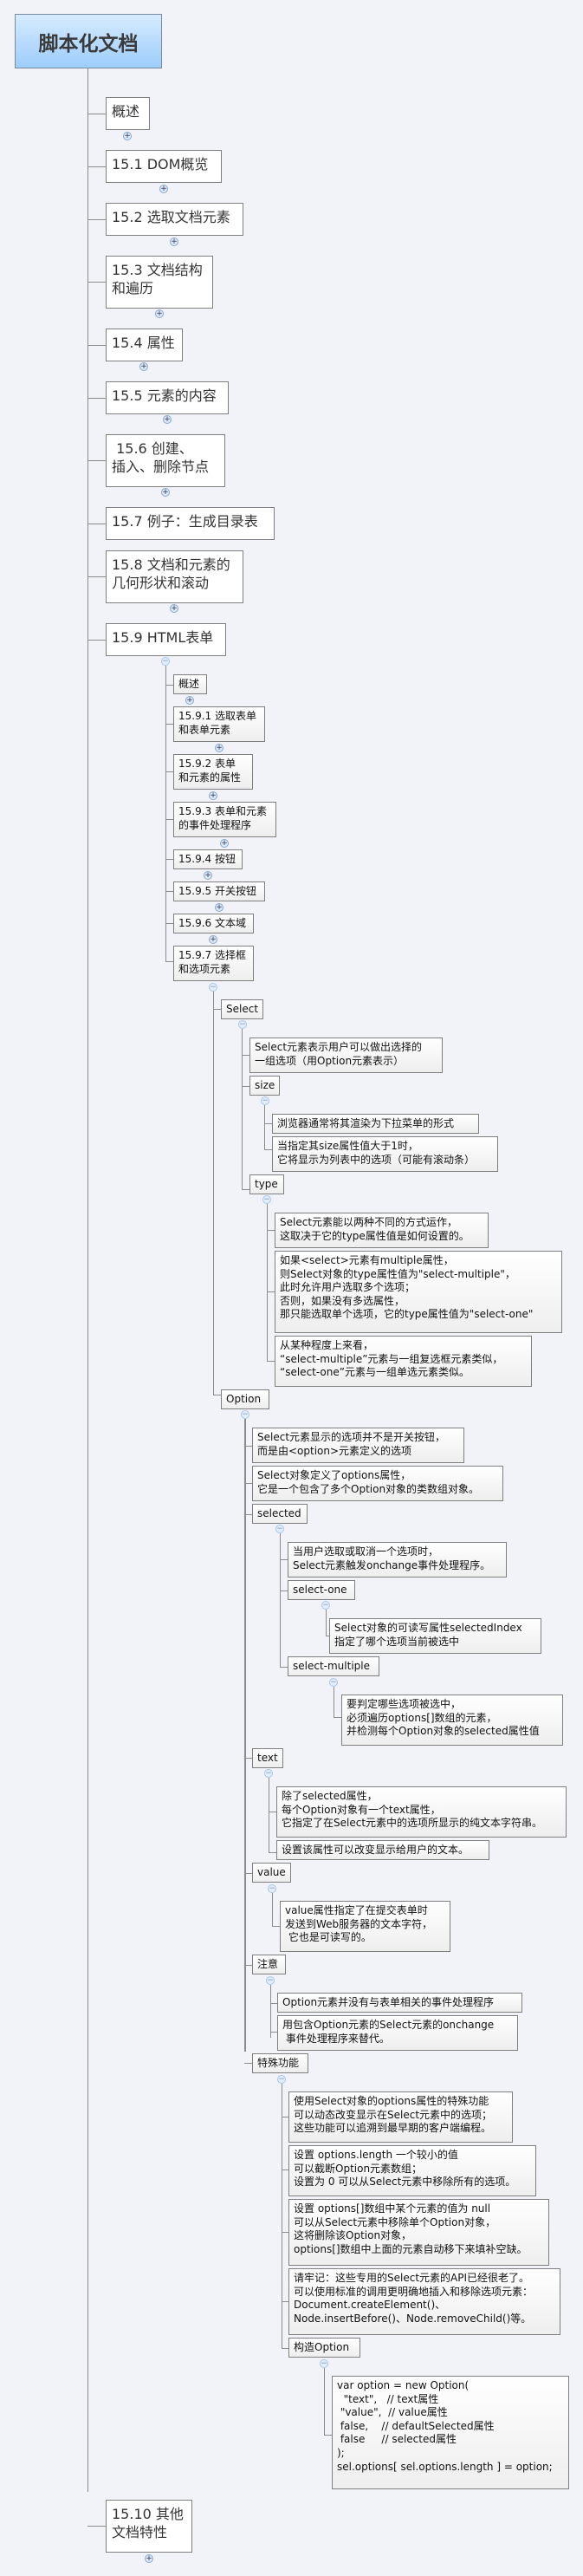  What do you see at coordinates (385, 1154) in the screenshot?
I see `size-note: 当指定其size属性值大于1时， 它将显示为列表中的选项（可能有滚动条）` at bounding box center [385, 1154].